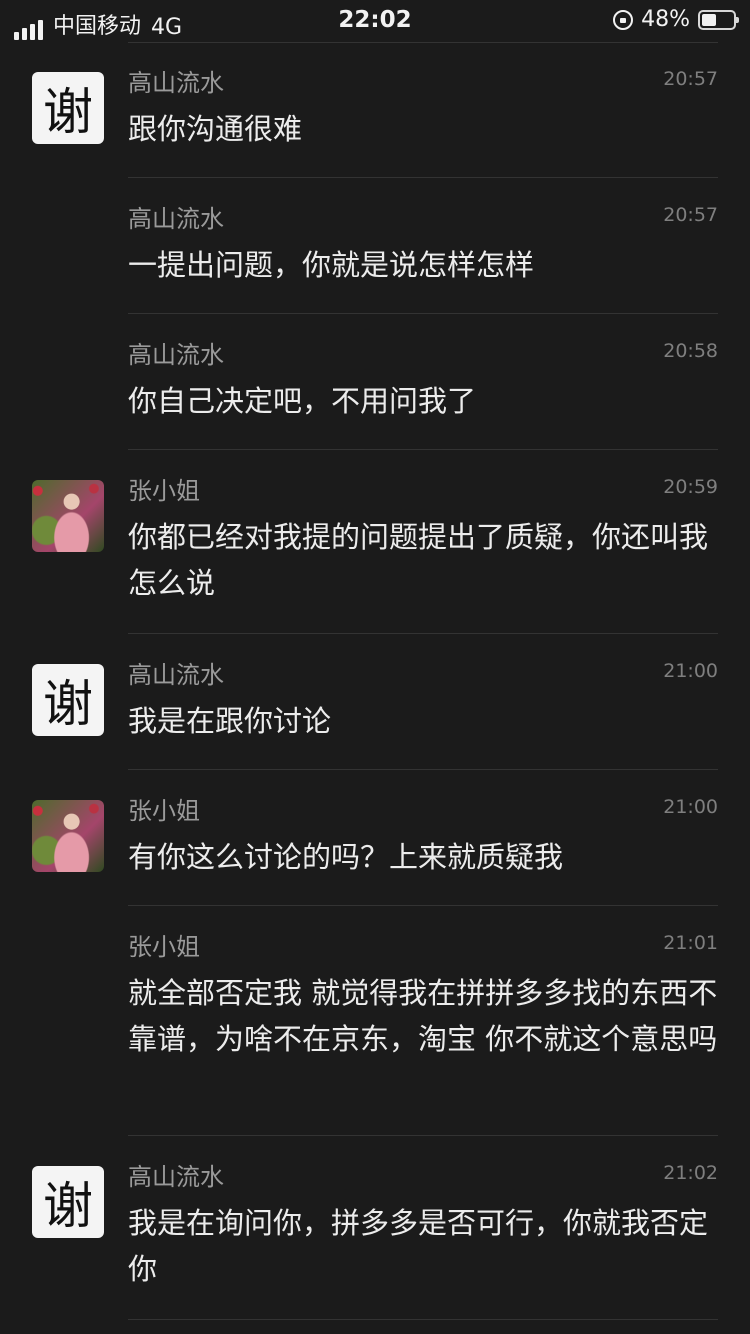 The height and width of the screenshot is (1334, 750). Describe the element at coordinates (215, 129) in the screenshot. I see `message-text: 跟你沟通很难` at that location.